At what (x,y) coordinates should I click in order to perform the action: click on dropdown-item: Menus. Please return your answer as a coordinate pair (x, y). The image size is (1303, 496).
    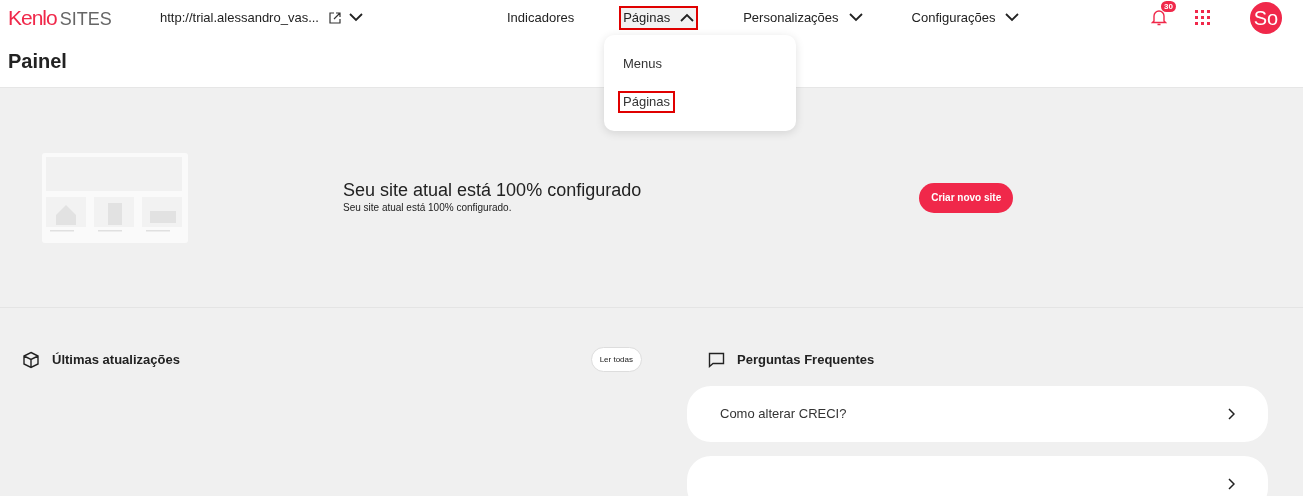
    Looking at the image, I should click on (643, 64).